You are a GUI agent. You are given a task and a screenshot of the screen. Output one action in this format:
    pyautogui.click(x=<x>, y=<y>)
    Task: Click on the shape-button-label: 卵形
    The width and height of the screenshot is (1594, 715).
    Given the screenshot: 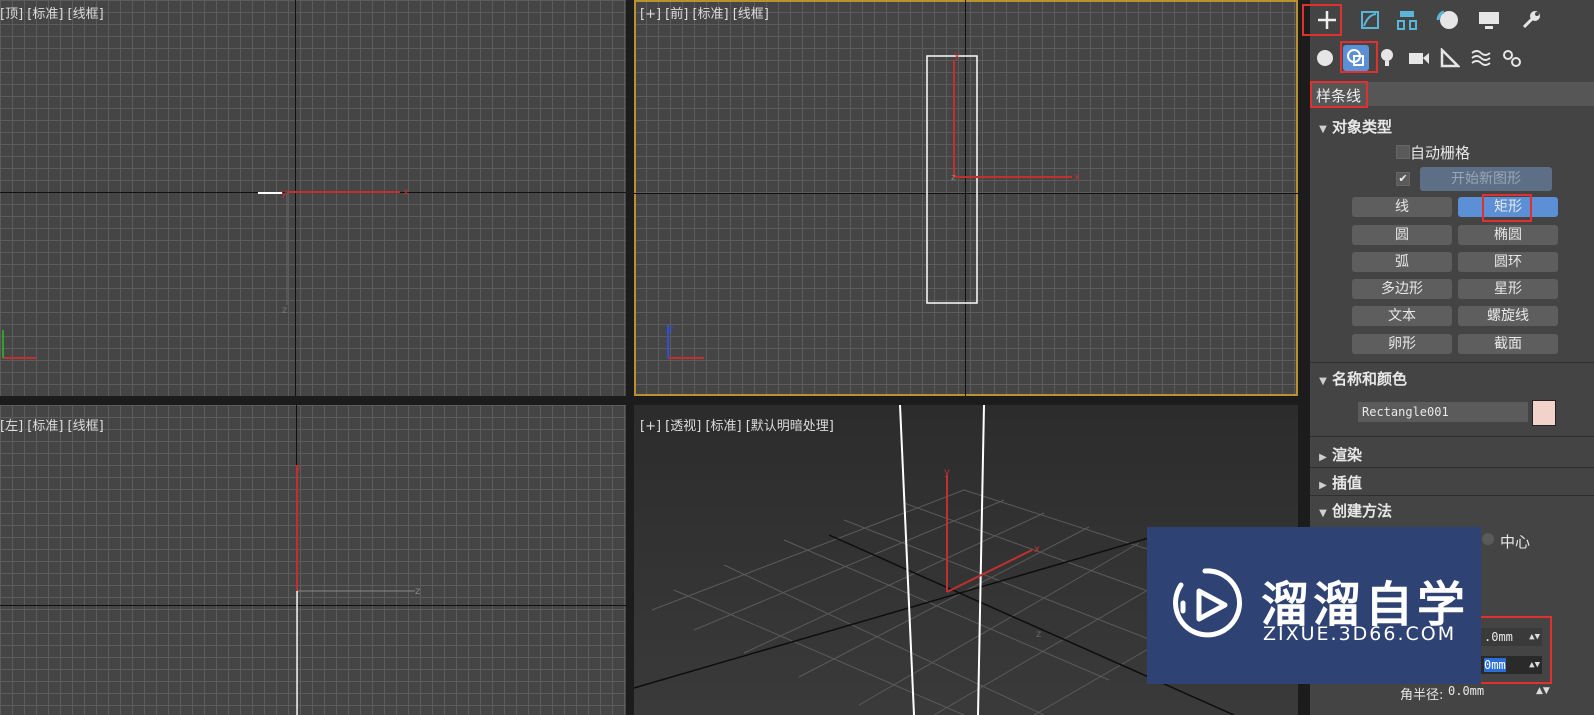 What is the action you would take?
    pyautogui.click(x=1402, y=344)
    